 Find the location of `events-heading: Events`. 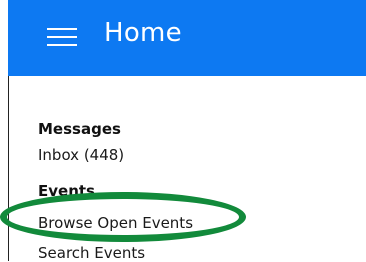

events-heading: Events is located at coordinates (66, 191).